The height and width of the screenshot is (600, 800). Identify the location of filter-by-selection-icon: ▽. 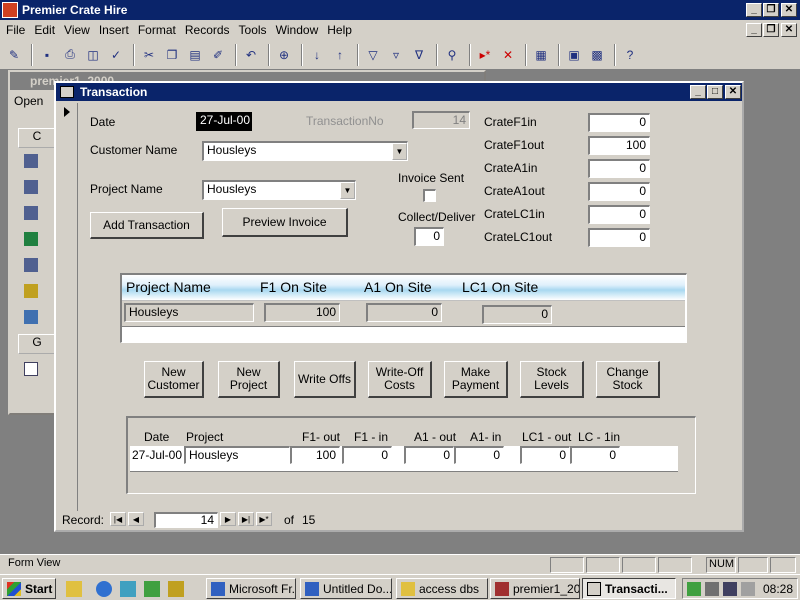
(373, 55).